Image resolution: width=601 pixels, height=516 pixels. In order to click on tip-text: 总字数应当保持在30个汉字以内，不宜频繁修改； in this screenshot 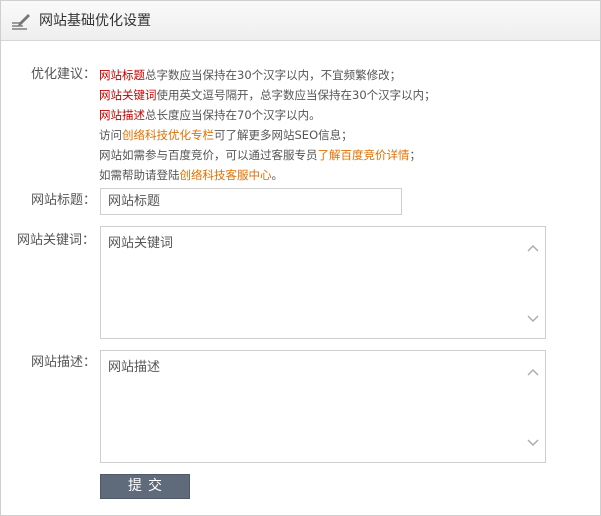, I will do `click(273, 75)`.